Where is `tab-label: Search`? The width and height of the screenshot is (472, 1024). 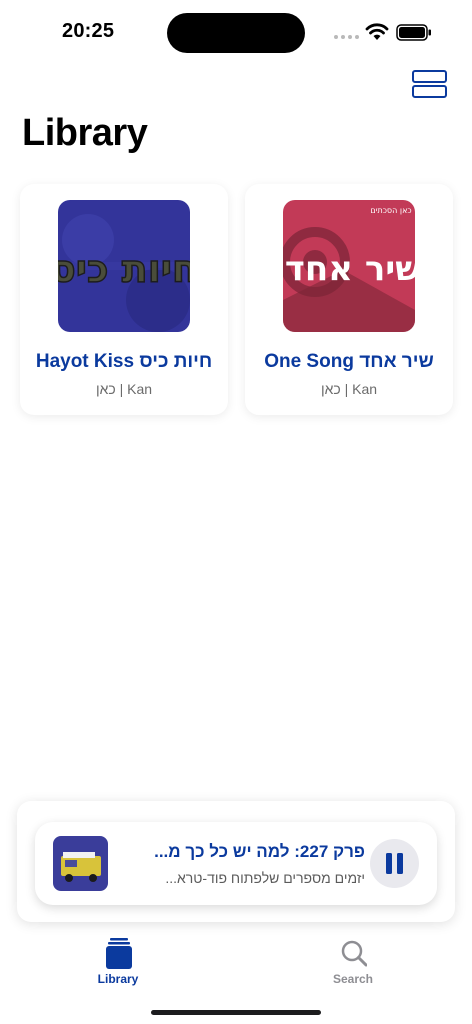 tab-label: Search is located at coordinates (353, 979).